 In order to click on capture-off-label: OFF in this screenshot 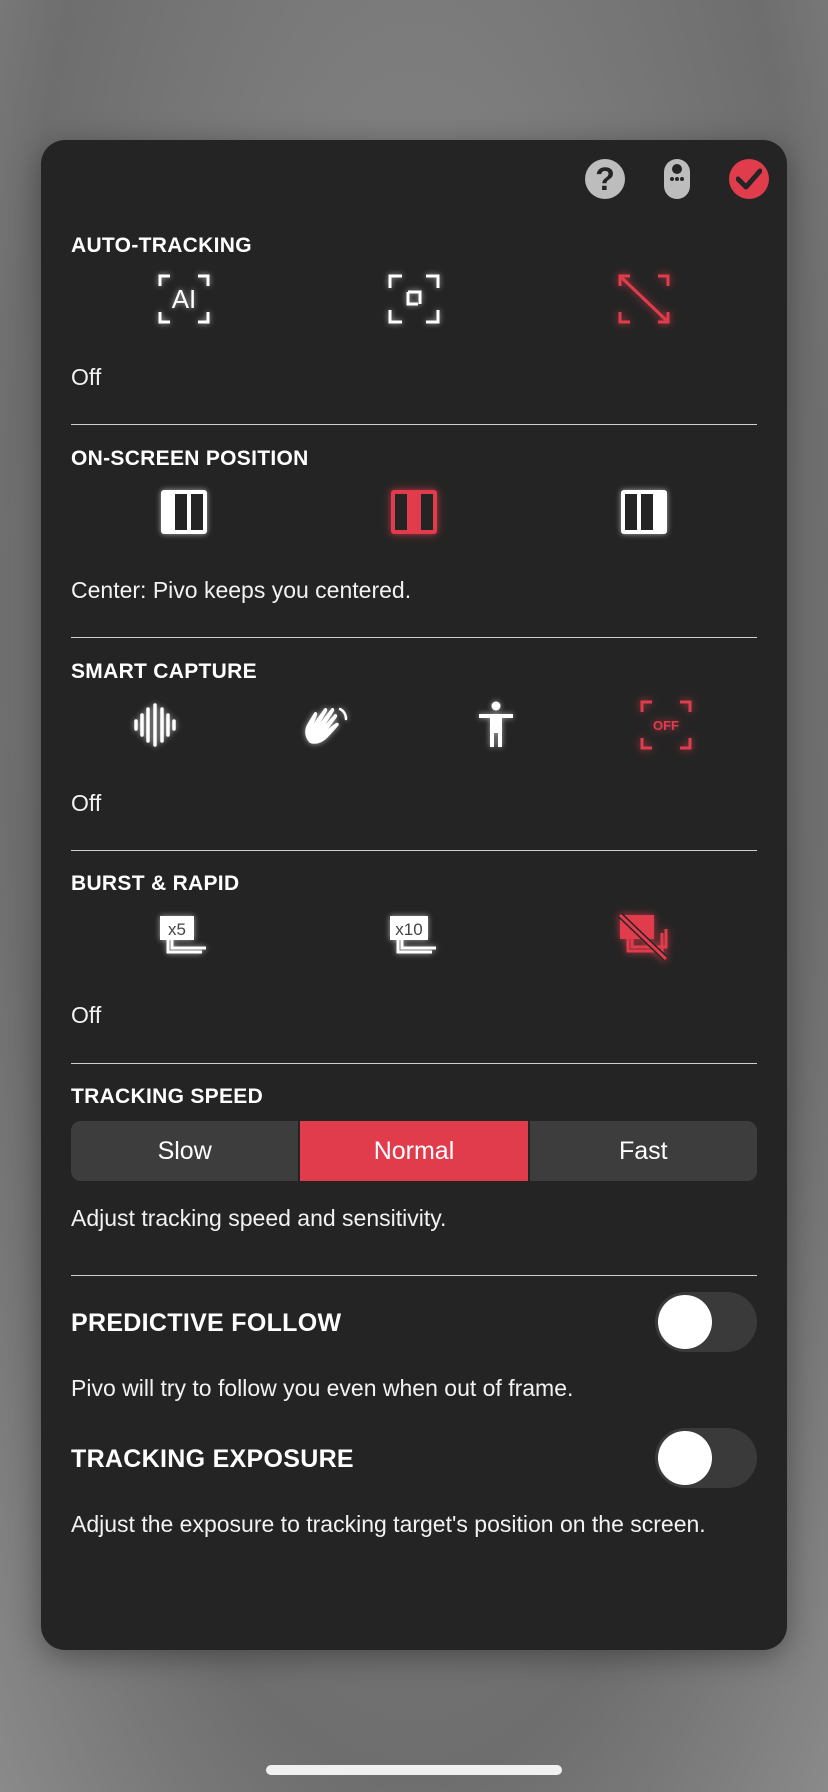, I will do `click(666, 725)`.